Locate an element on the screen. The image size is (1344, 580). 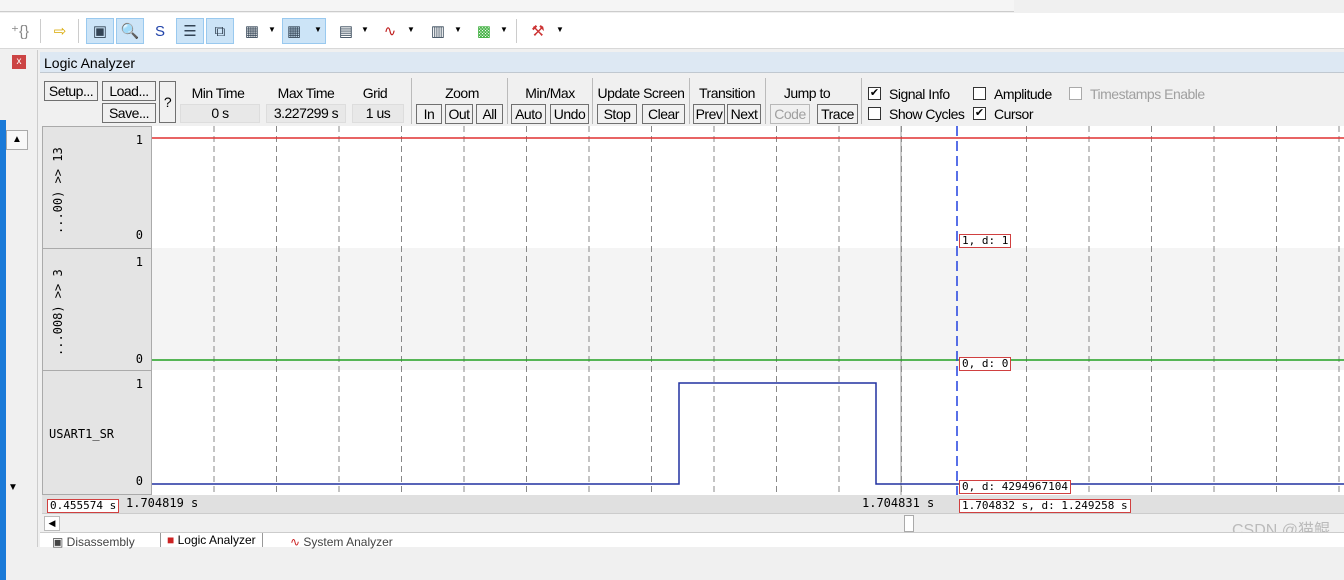
min-time-label: Min Time is located at coordinates (218, 93).